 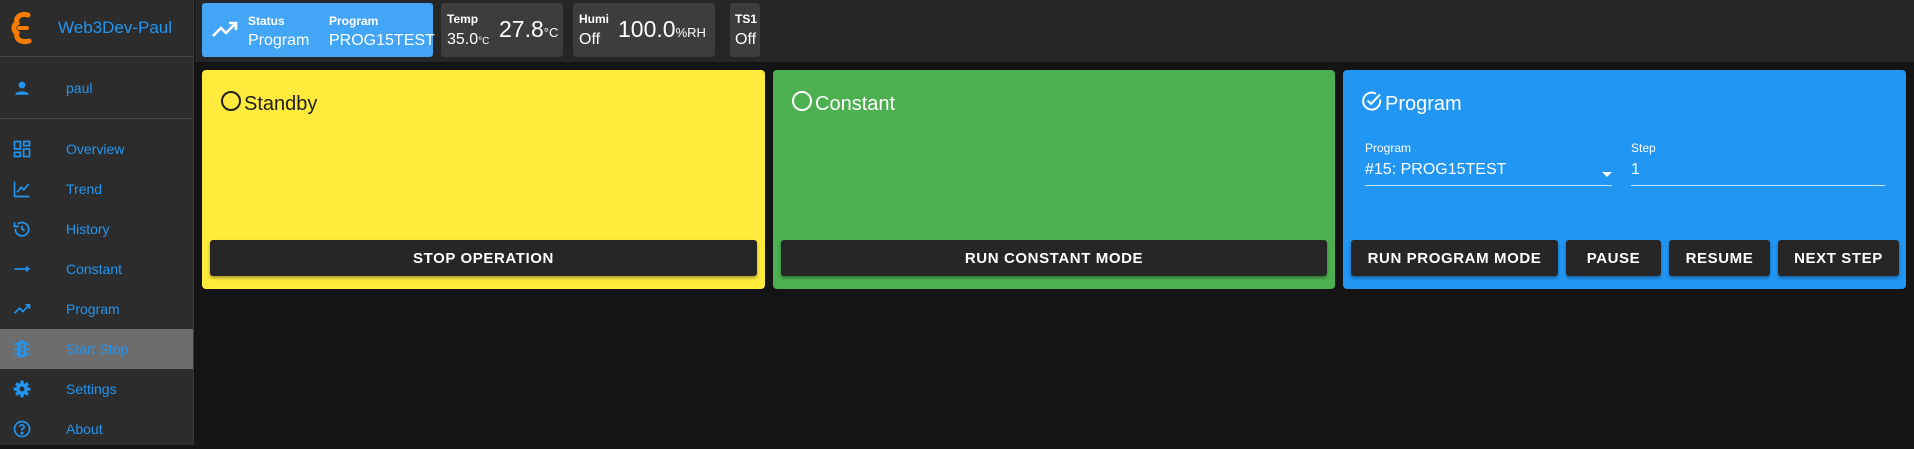 I want to click on program-select-underline, so click(x=1488, y=185).